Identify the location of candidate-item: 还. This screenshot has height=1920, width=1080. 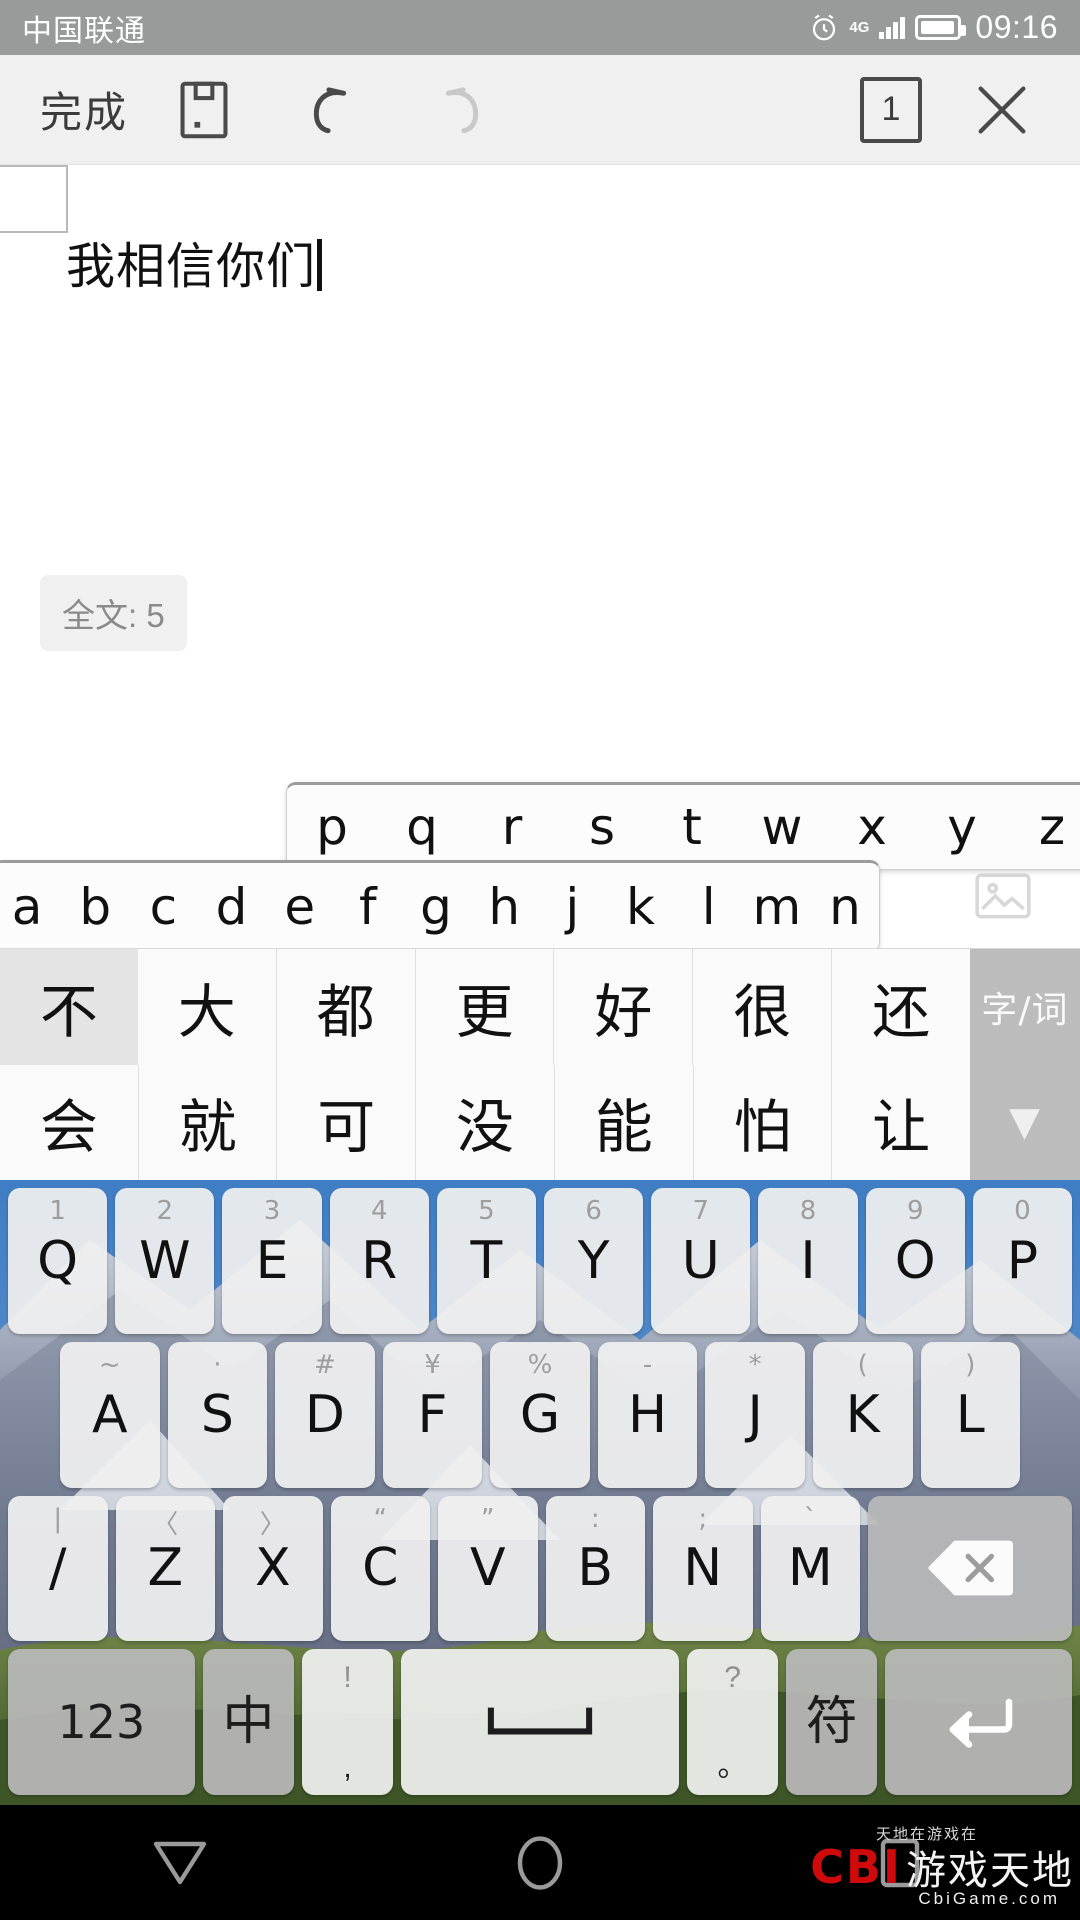
(901, 1007).